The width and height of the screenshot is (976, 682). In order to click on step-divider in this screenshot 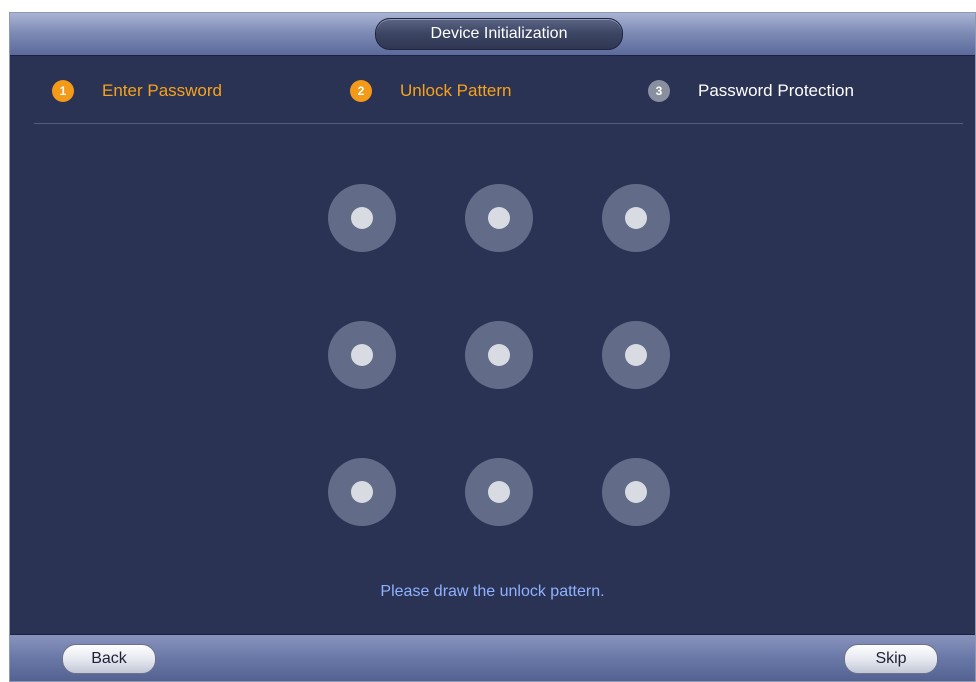, I will do `click(498, 123)`.